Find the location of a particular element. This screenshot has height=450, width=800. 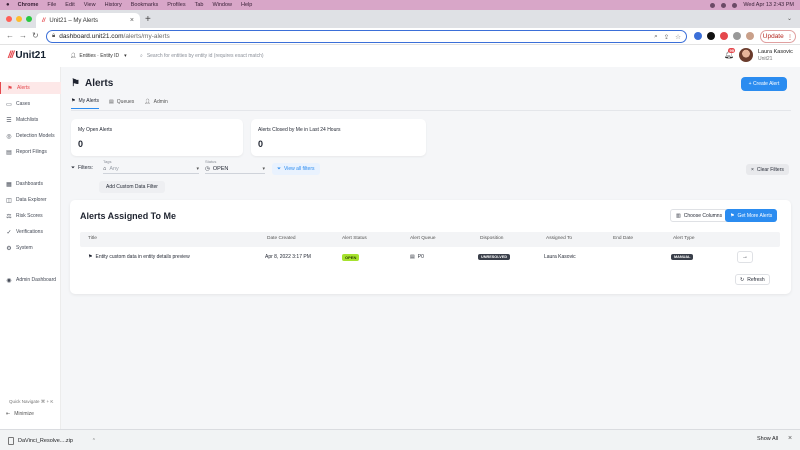

column-header: Disposition is located at coordinates (491, 238).